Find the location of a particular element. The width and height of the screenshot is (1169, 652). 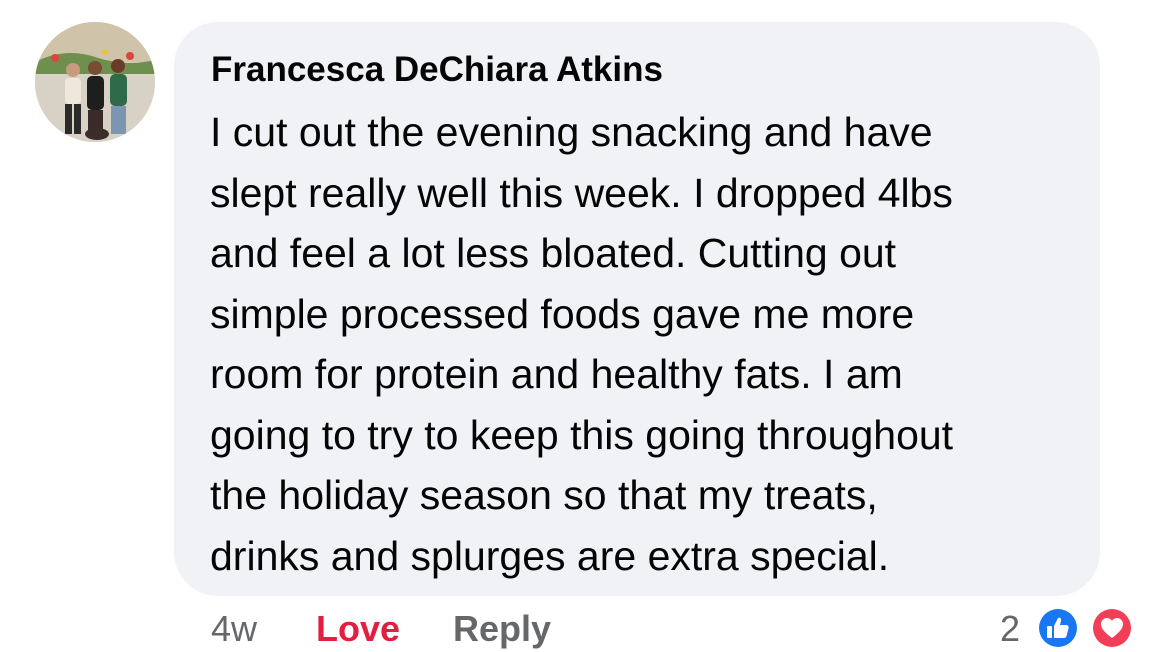

comment-timestamp: 4w is located at coordinates (234, 629).